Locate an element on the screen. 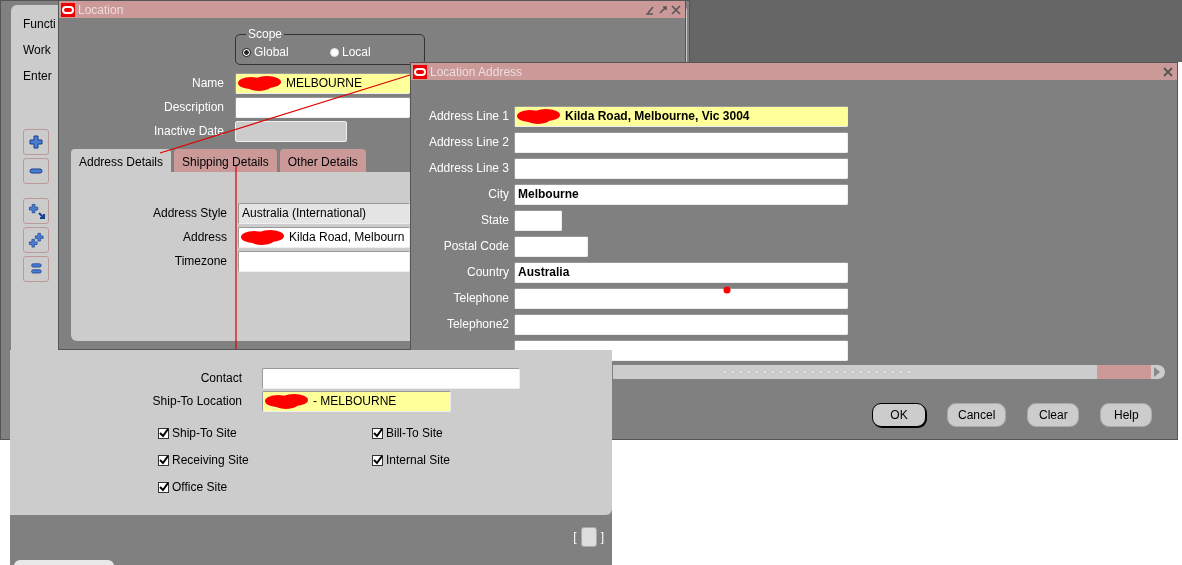 The width and height of the screenshot is (1182, 565). input-field: Kilda Road, Melbourn is located at coordinates (324, 237).